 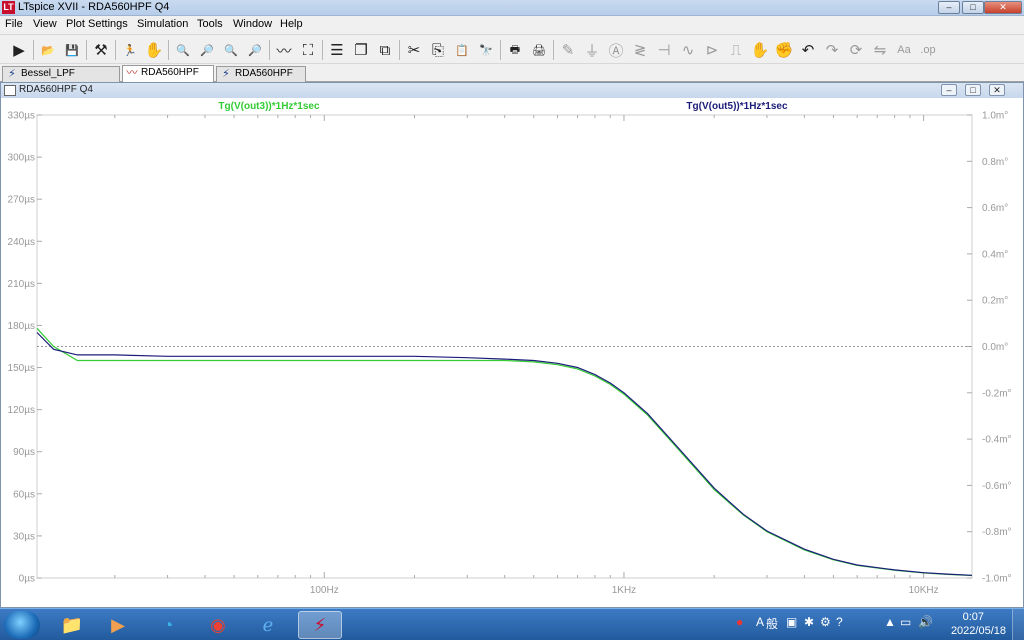 What do you see at coordinates (462, 50) in the screenshot?
I see `paste-icon: 📋` at bounding box center [462, 50].